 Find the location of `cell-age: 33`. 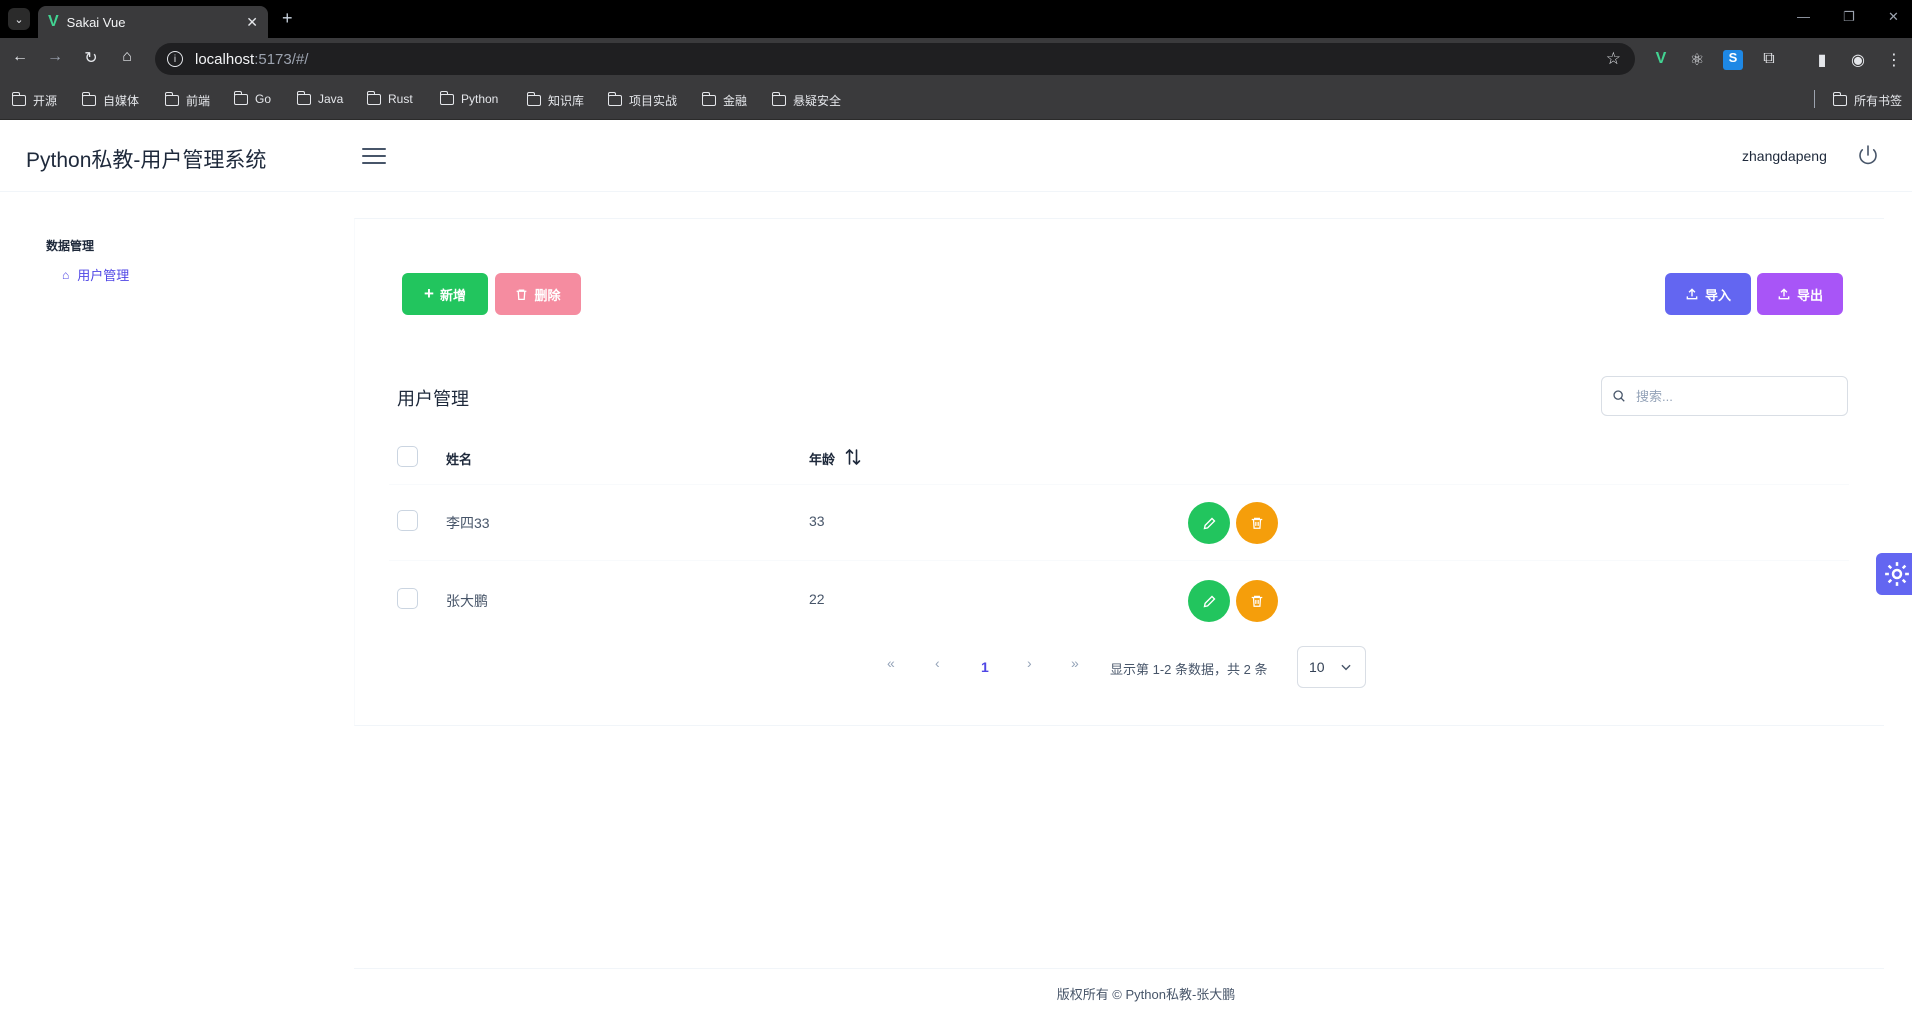

cell-age: 33 is located at coordinates (817, 521).